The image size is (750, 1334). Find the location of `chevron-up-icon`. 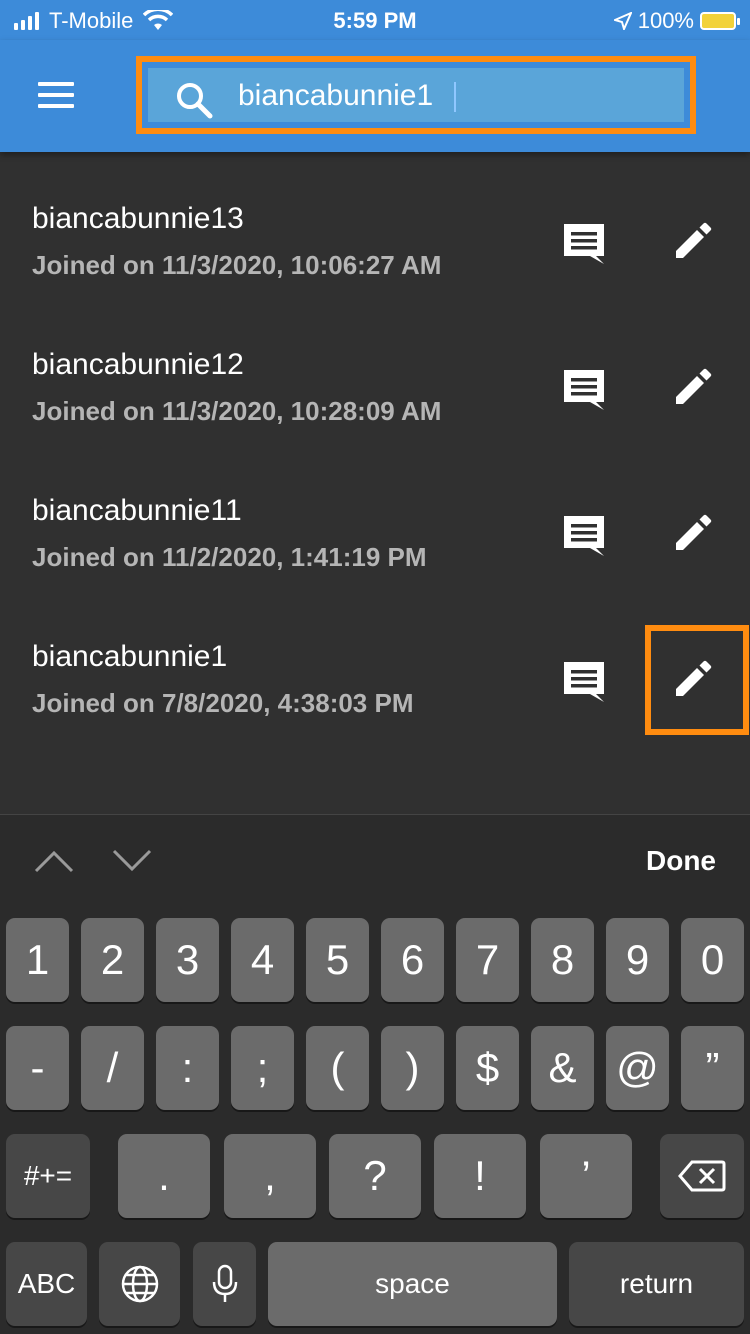

chevron-up-icon is located at coordinates (54, 861).